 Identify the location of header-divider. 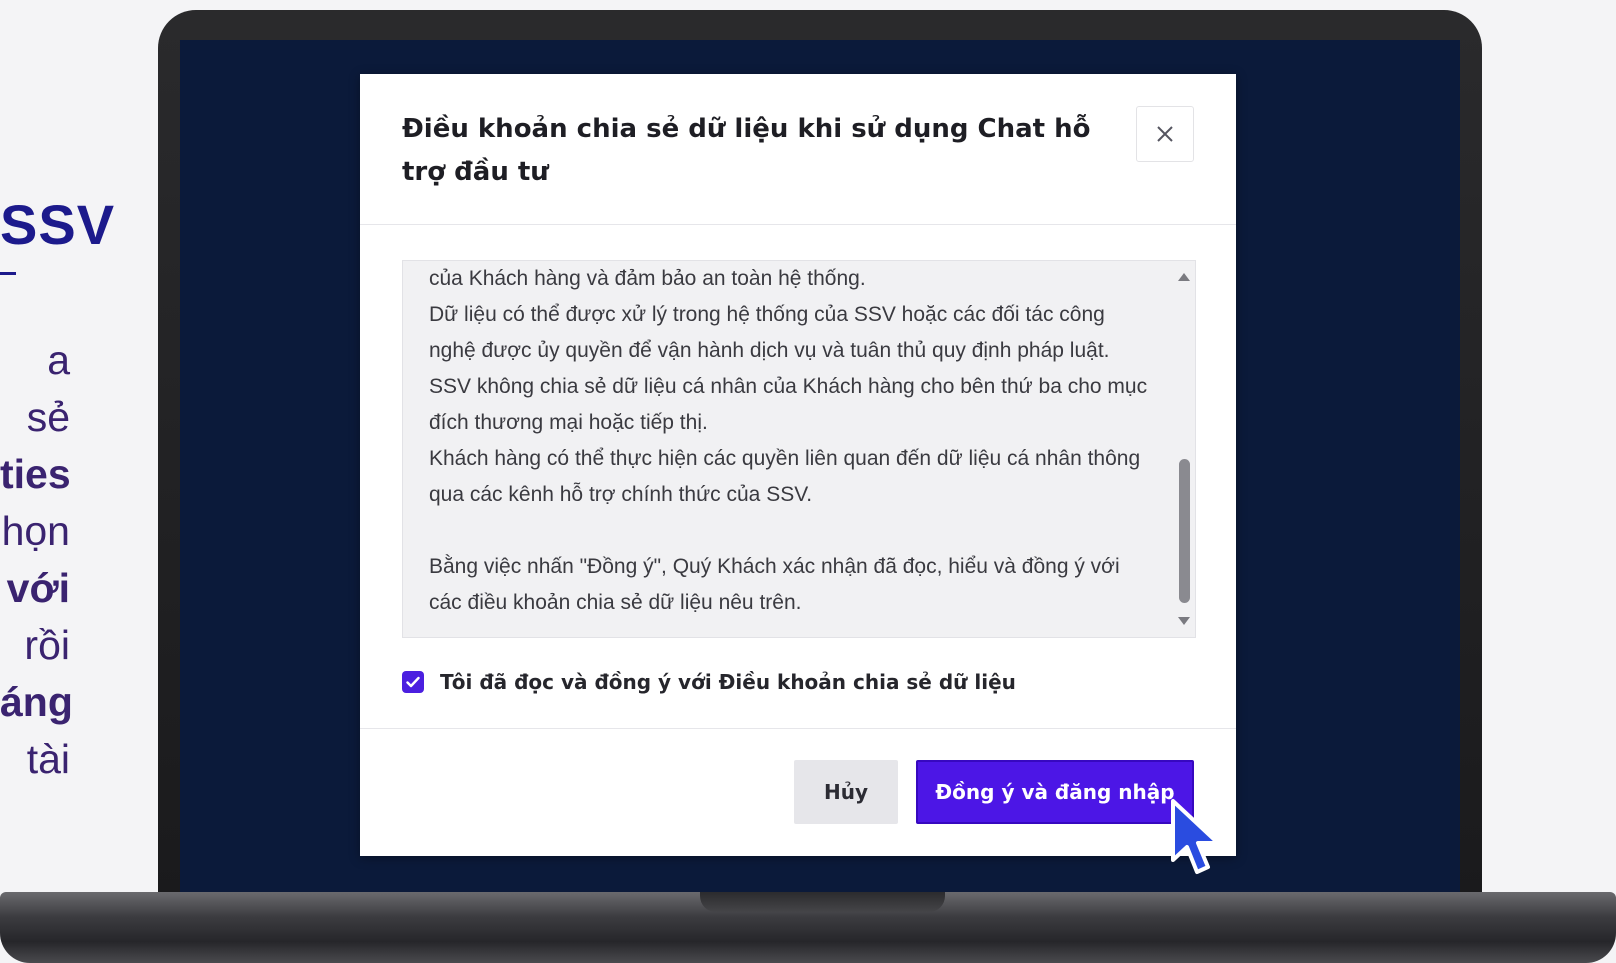
(798, 224).